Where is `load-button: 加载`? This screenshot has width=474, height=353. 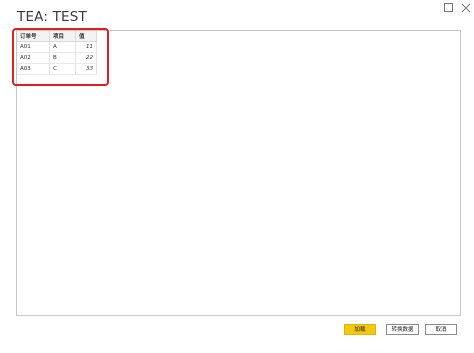 load-button: 加载 is located at coordinates (360, 329).